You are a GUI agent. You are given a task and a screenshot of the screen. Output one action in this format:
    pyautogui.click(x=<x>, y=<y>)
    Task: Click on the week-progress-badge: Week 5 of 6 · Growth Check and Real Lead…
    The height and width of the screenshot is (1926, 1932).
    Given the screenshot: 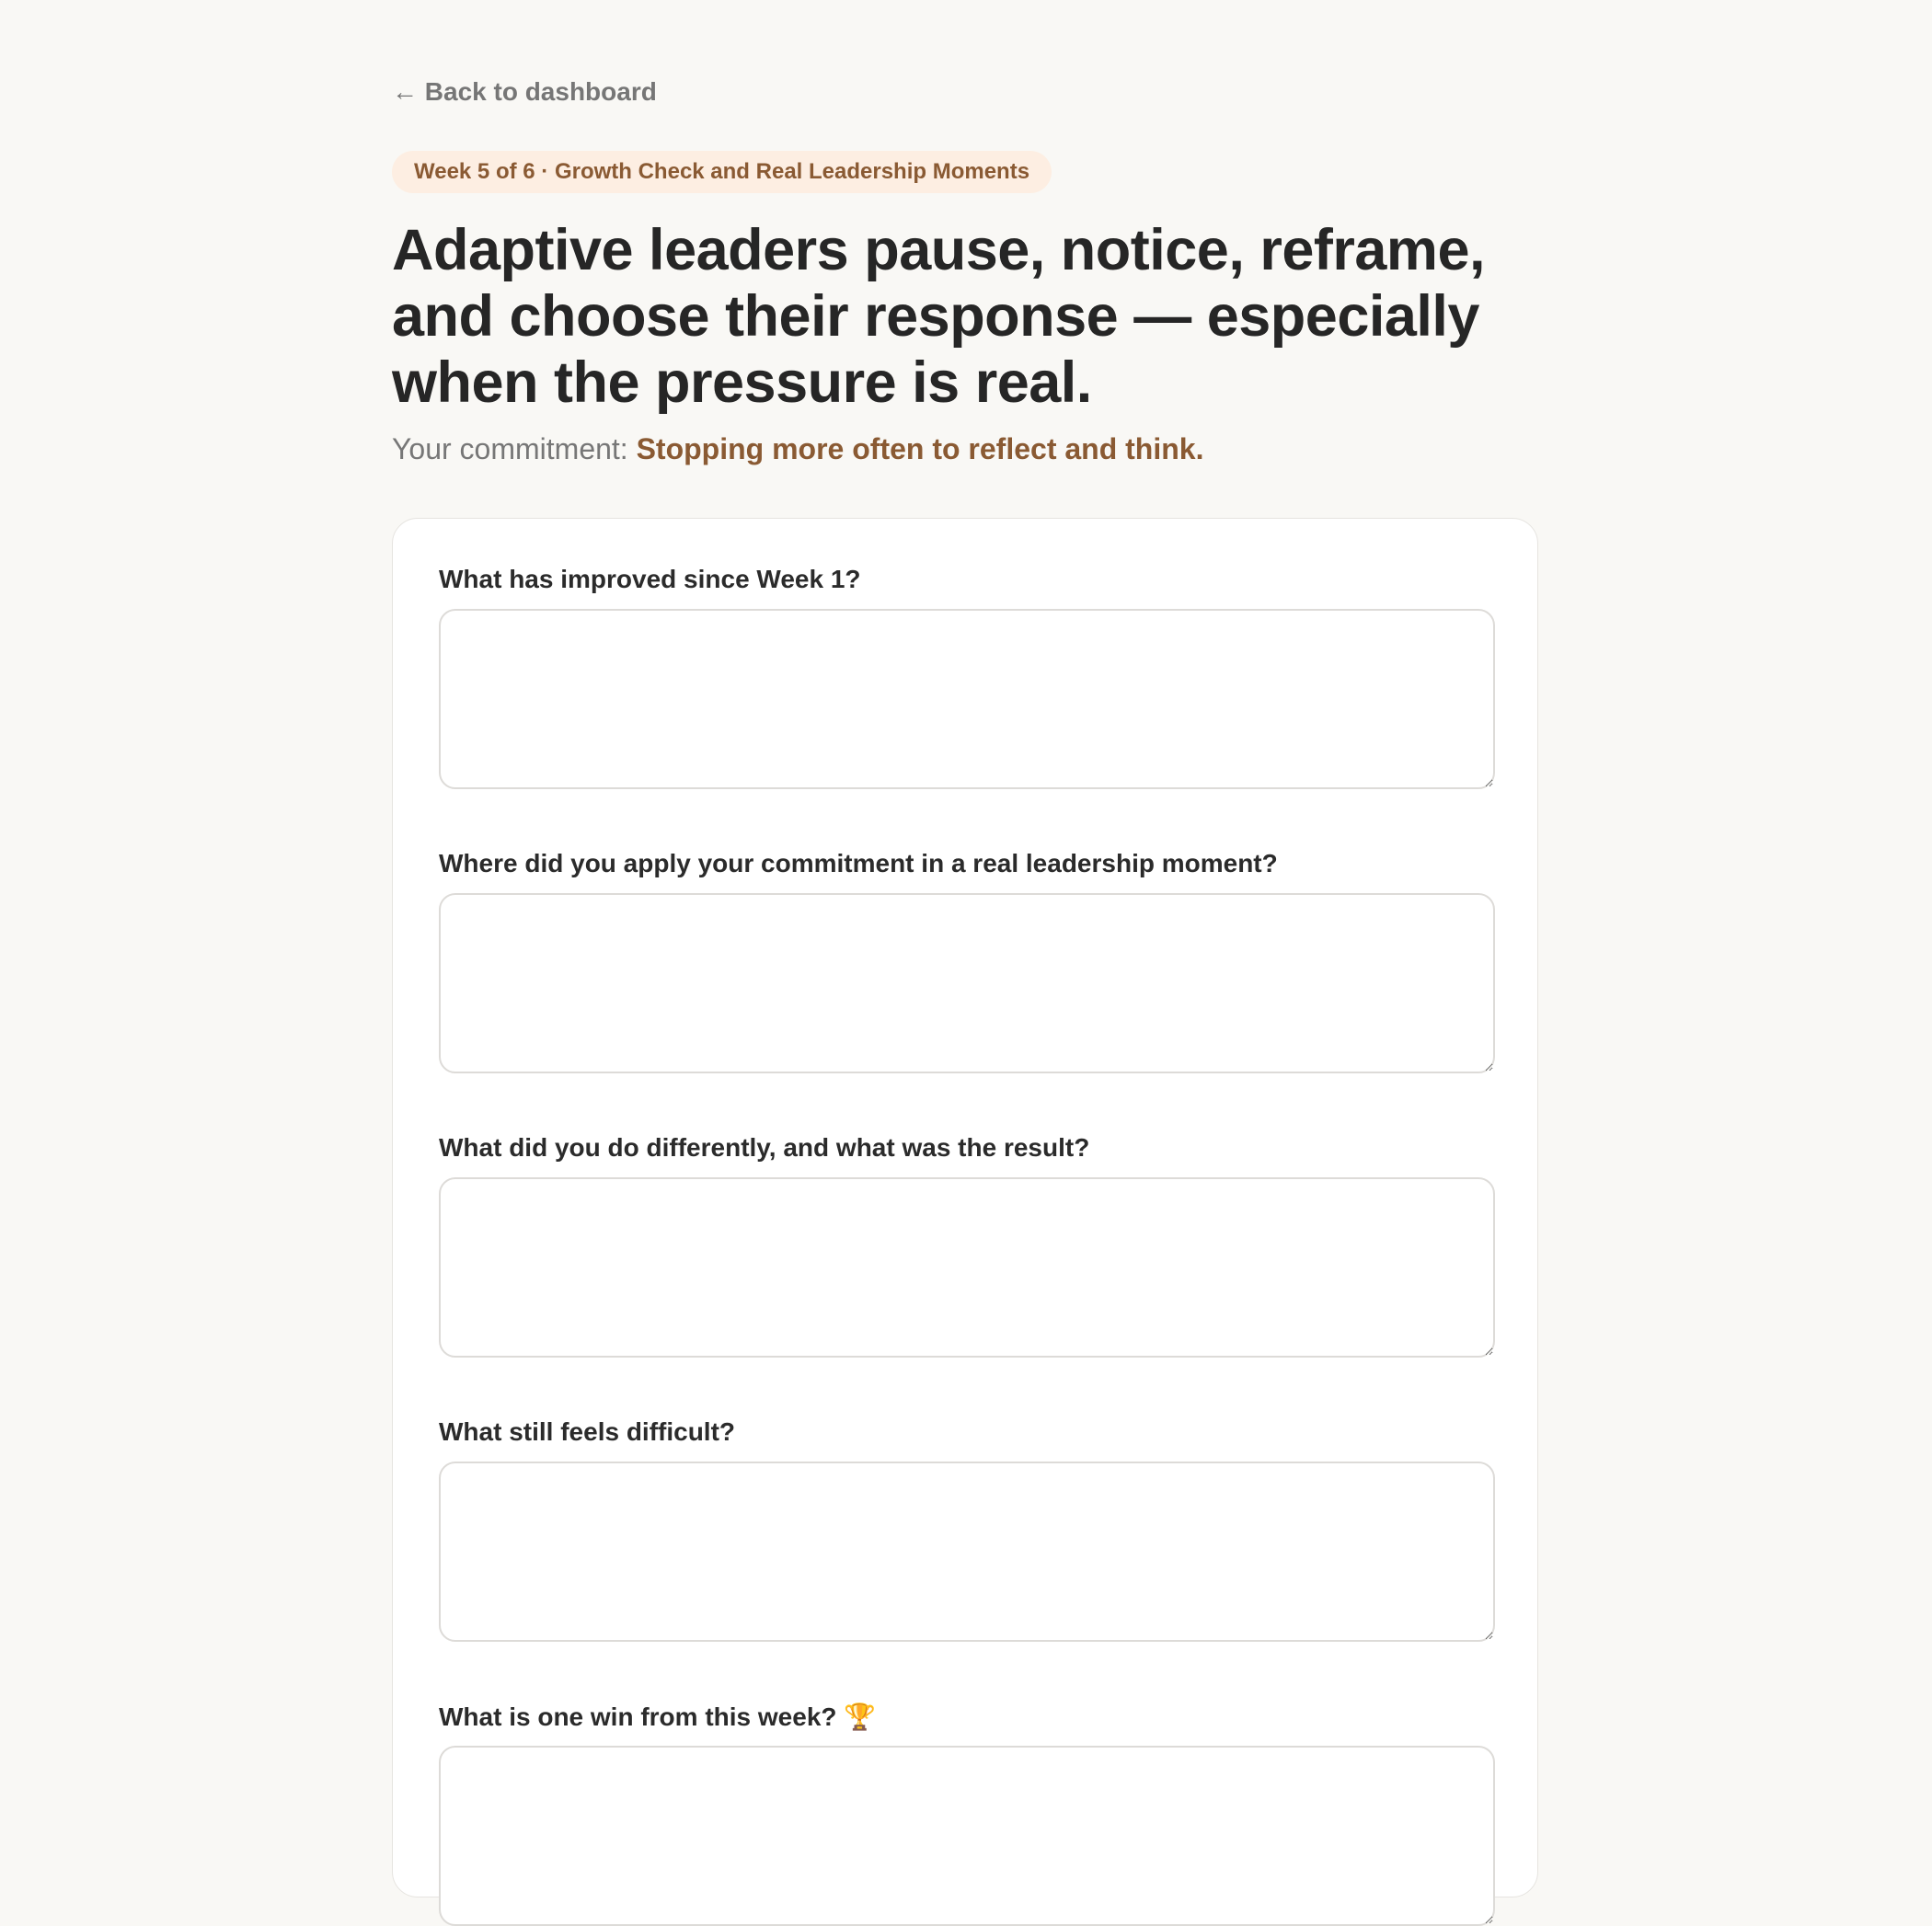 What is the action you would take?
    pyautogui.click(x=722, y=172)
    